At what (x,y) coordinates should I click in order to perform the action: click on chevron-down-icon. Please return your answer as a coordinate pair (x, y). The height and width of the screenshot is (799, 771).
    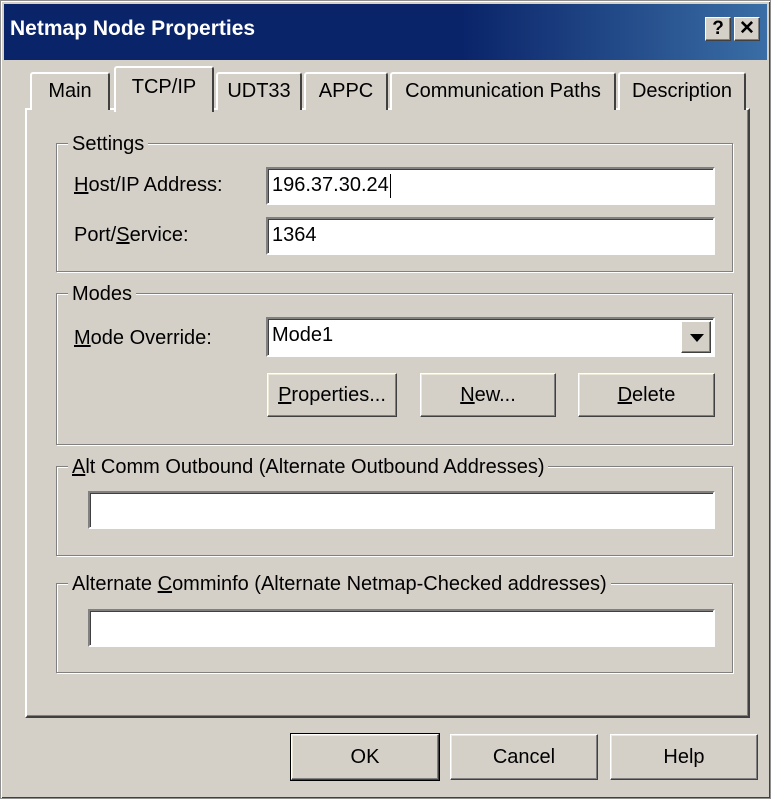
    Looking at the image, I should click on (696, 337).